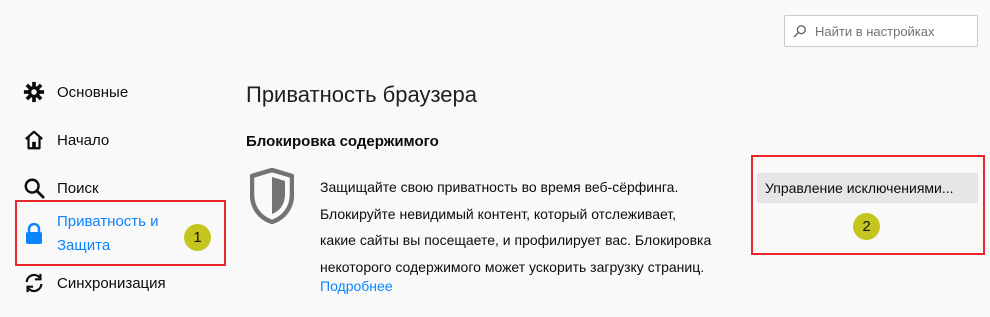 The width and height of the screenshot is (990, 317). Describe the element at coordinates (356, 286) in the screenshot. I see `learn-more-link: Подробнее` at that location.